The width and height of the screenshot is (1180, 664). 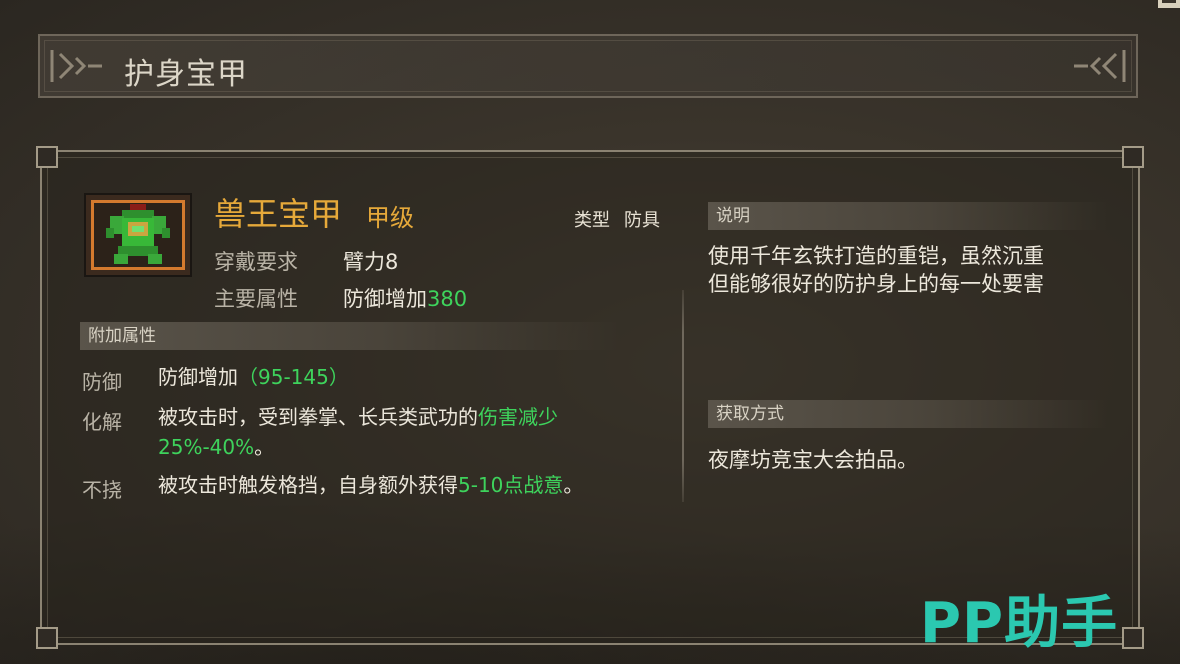 What do you see at coordinates (256, 299) in the screenshot?
I see `main-attr-label: 主要属性` at bounding box center [256, 299].